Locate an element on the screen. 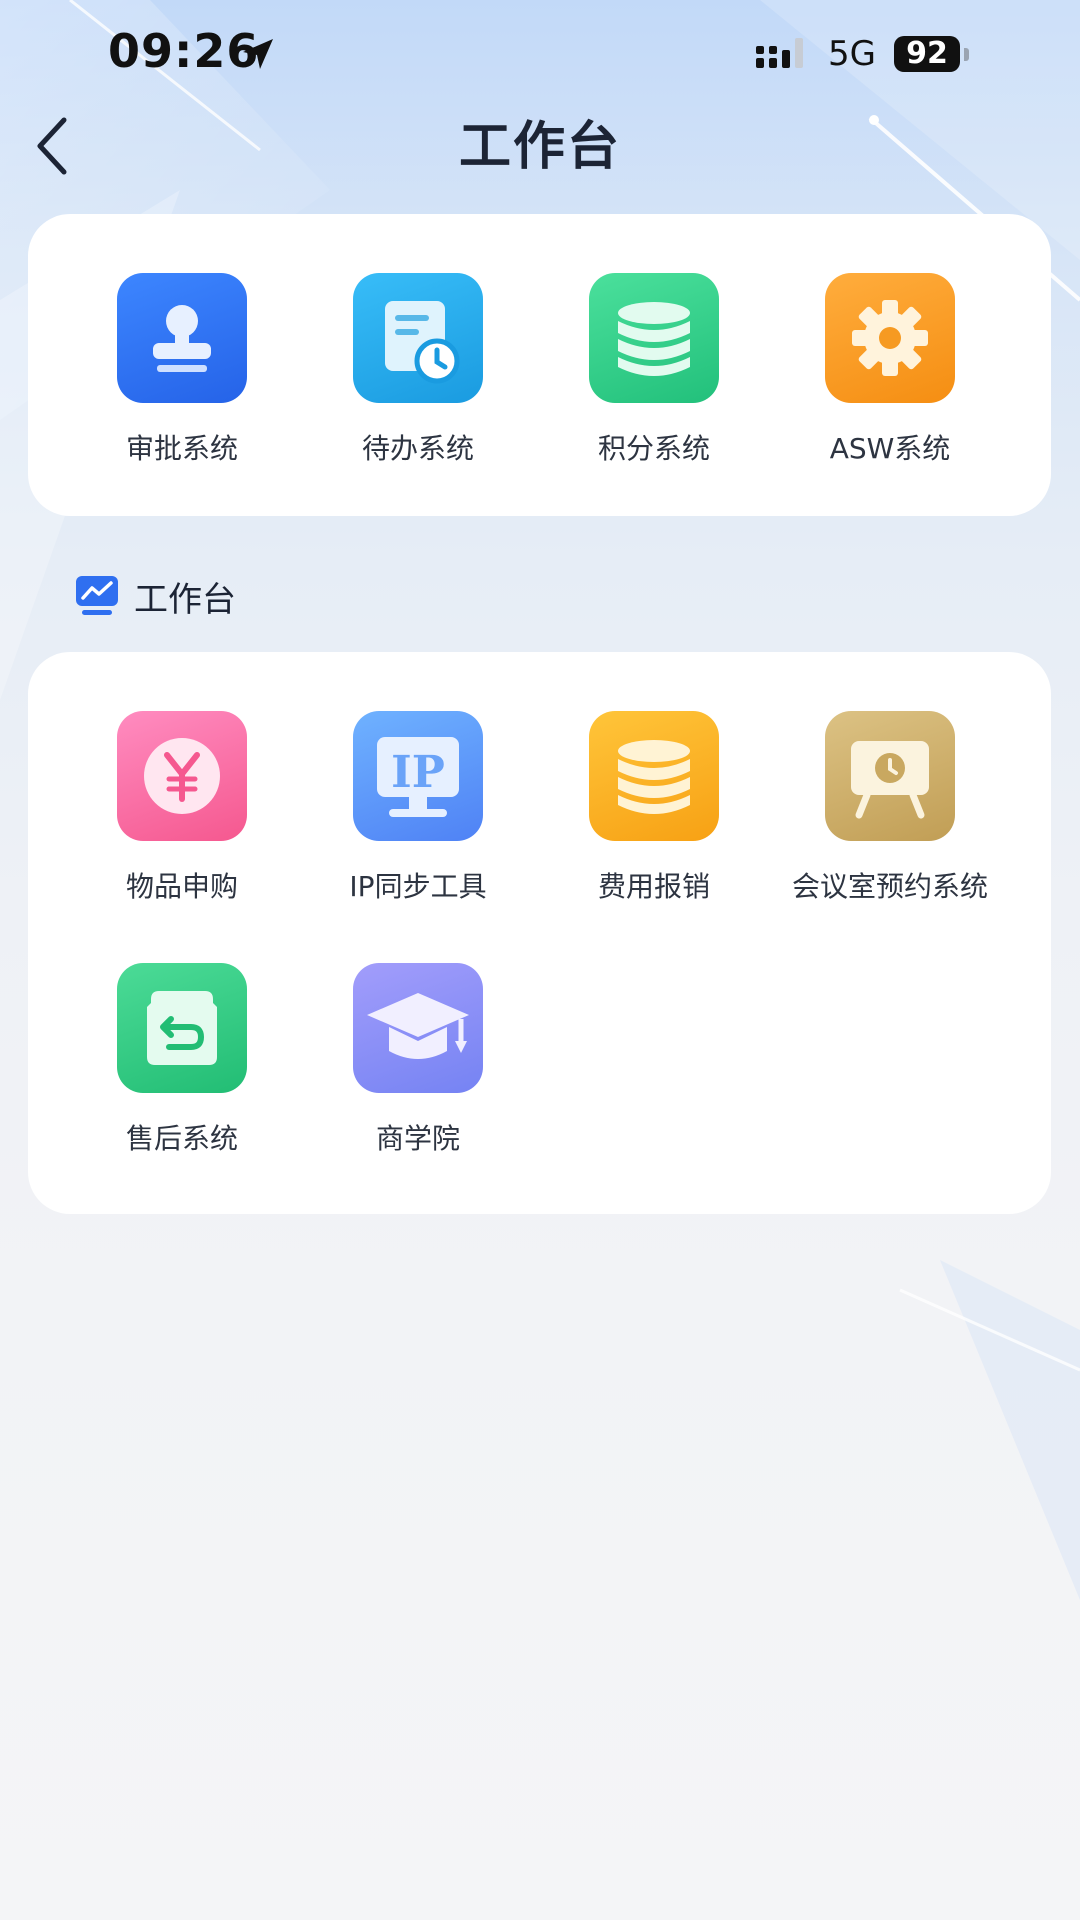  signal-icon is located at coordinates (779, 53).